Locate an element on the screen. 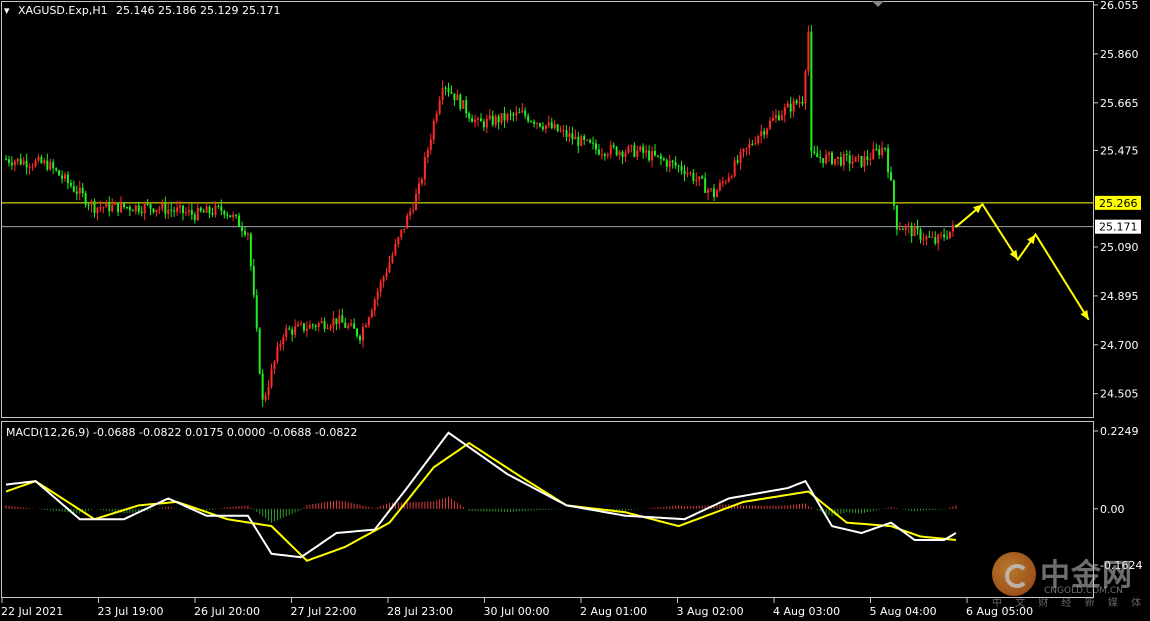 The image size is (1150, 621). price-panel-menu-icon: ▾ is located at coordinates (7, 10).